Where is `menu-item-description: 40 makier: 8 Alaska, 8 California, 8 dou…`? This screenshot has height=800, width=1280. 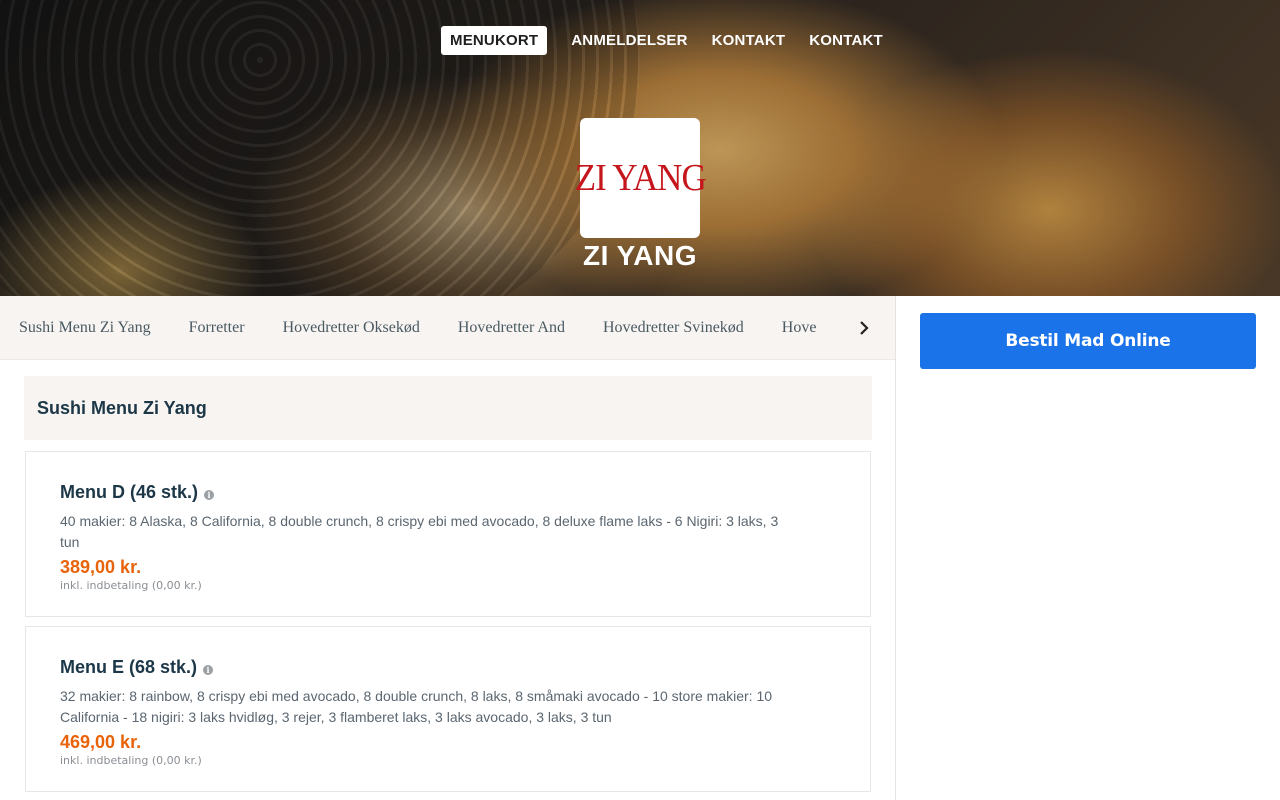 menu-item-description: 40 makier: 8 Alaska, 8 California, 8 dou… is located at coordinates (419, 531).